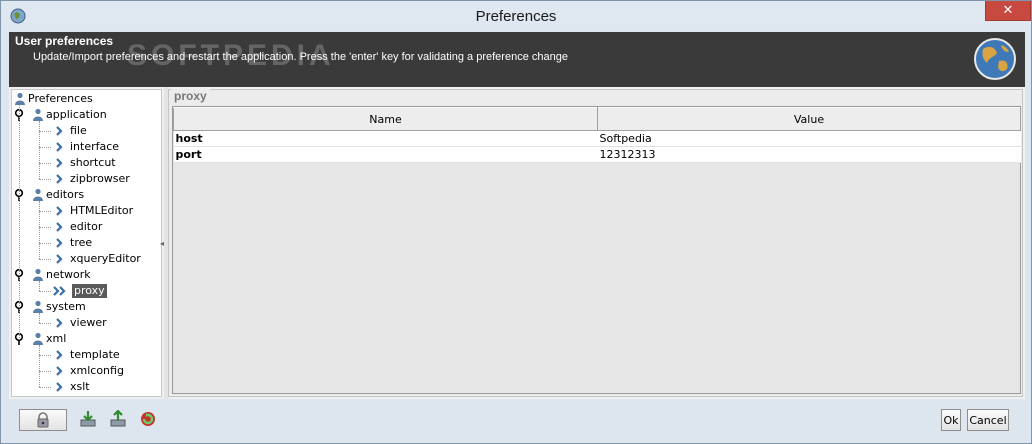  Describe the element at coordinates (76, 114) in the screenshot. I see `tree-node-label: application` at that location.